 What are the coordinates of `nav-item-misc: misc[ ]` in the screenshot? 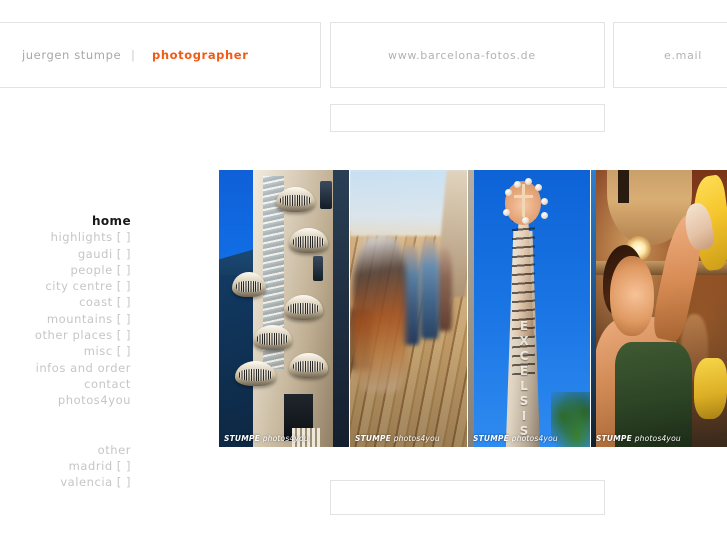 It's located at (65, 351).